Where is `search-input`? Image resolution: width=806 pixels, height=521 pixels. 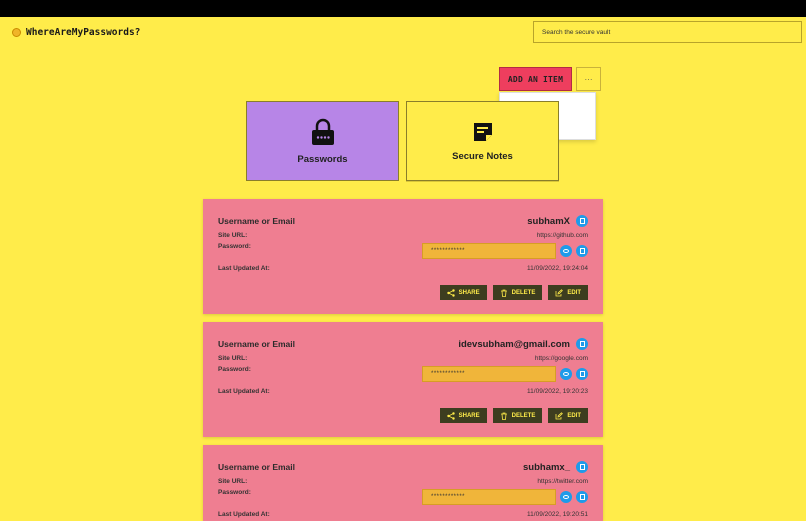
search-input is located at coordinates (667, 32).